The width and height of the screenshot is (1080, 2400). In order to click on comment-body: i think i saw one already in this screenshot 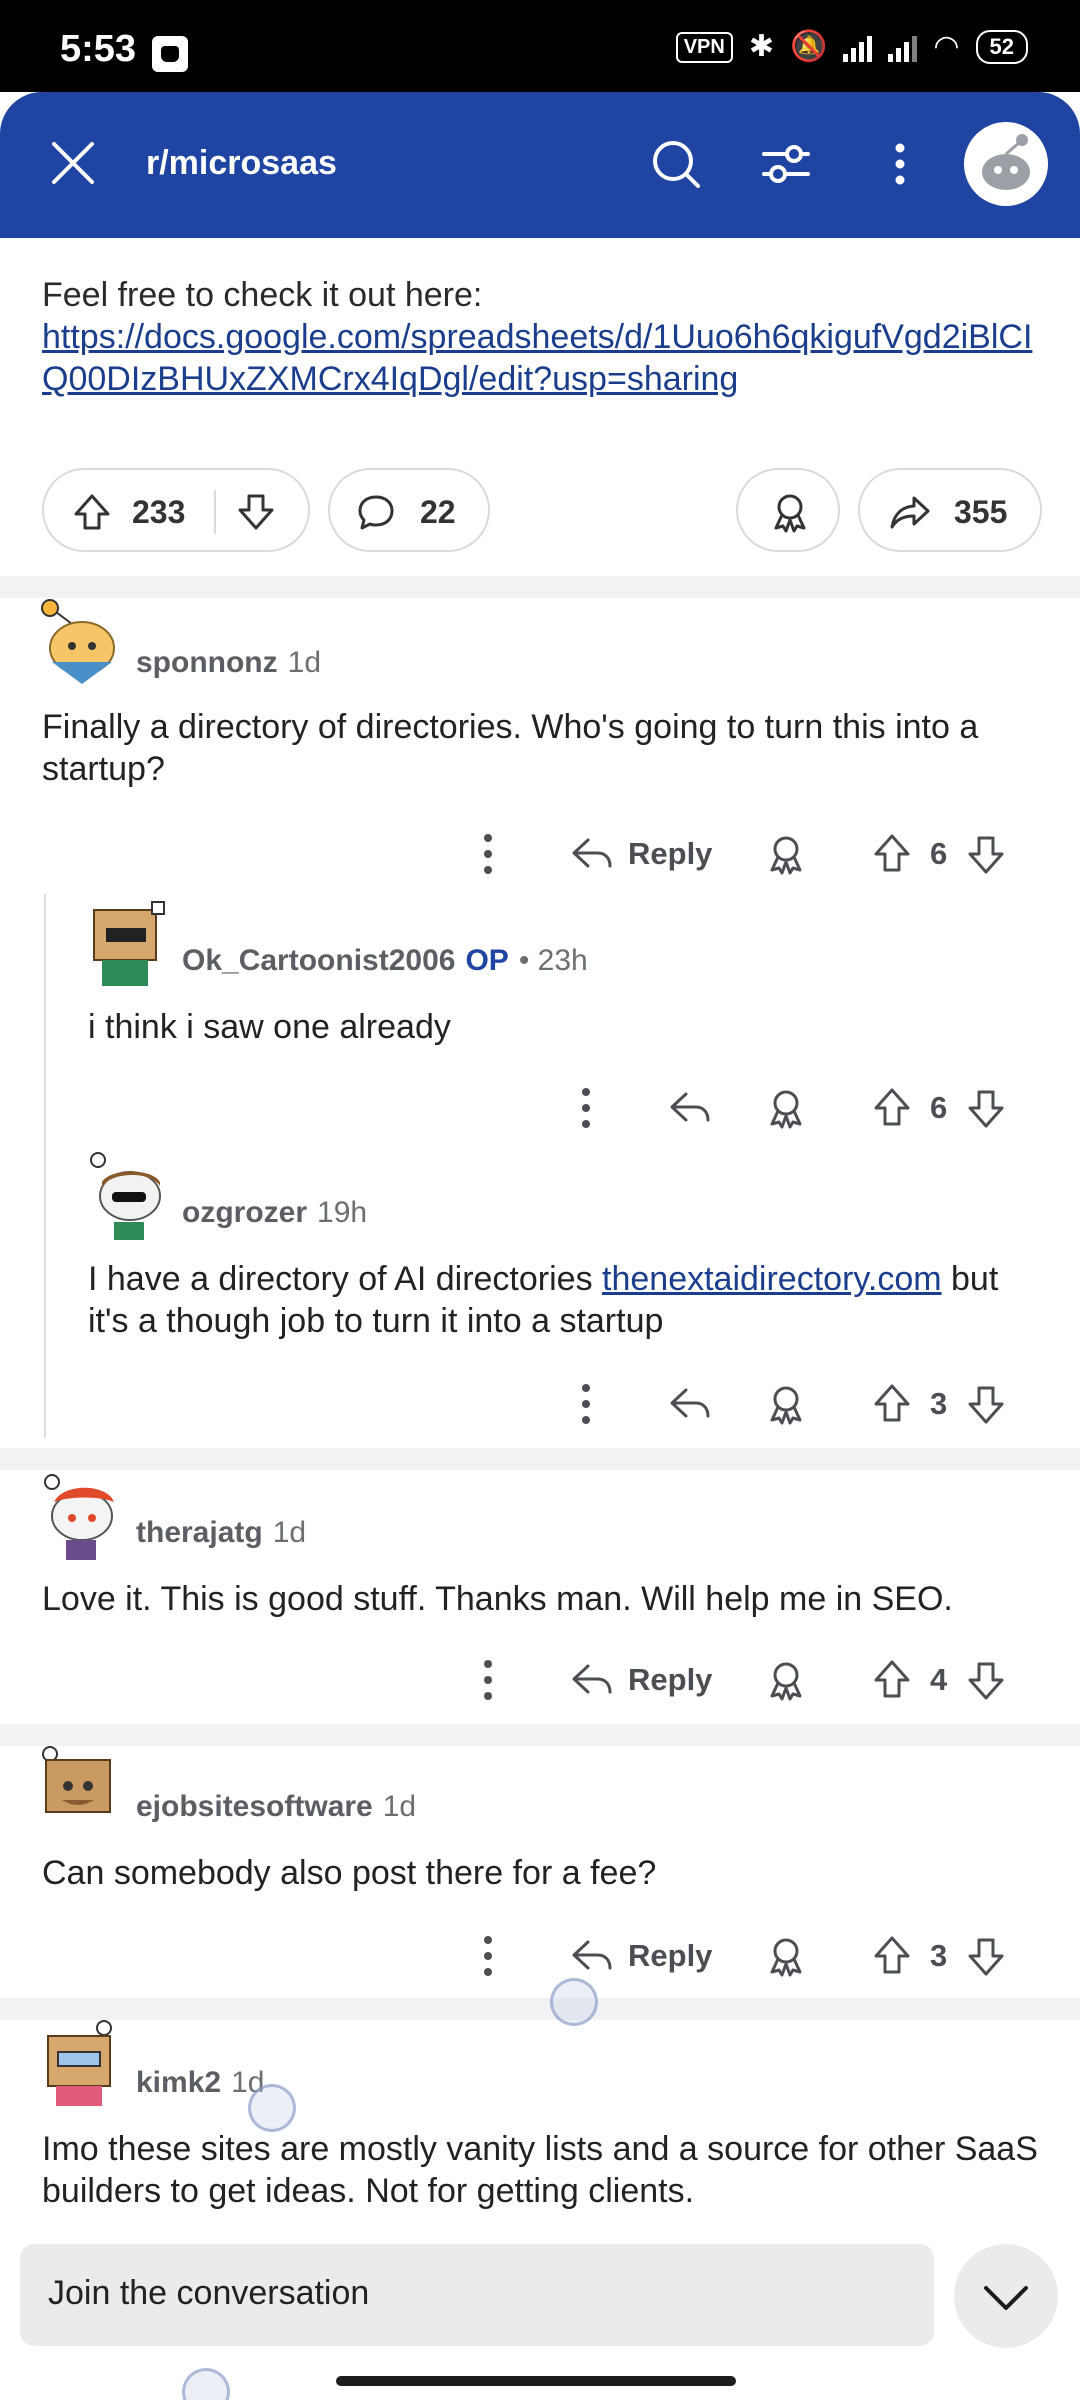, I will do `click(269, 1027)`.